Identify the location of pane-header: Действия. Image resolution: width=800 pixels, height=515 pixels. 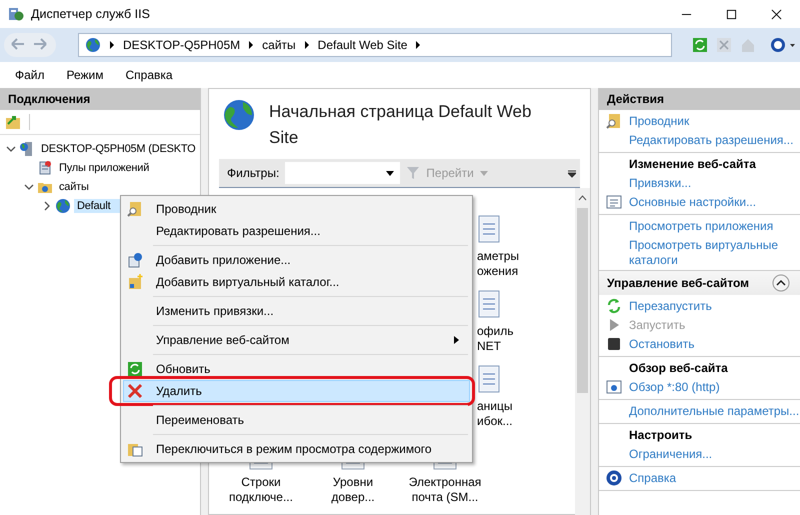
(699, 99).